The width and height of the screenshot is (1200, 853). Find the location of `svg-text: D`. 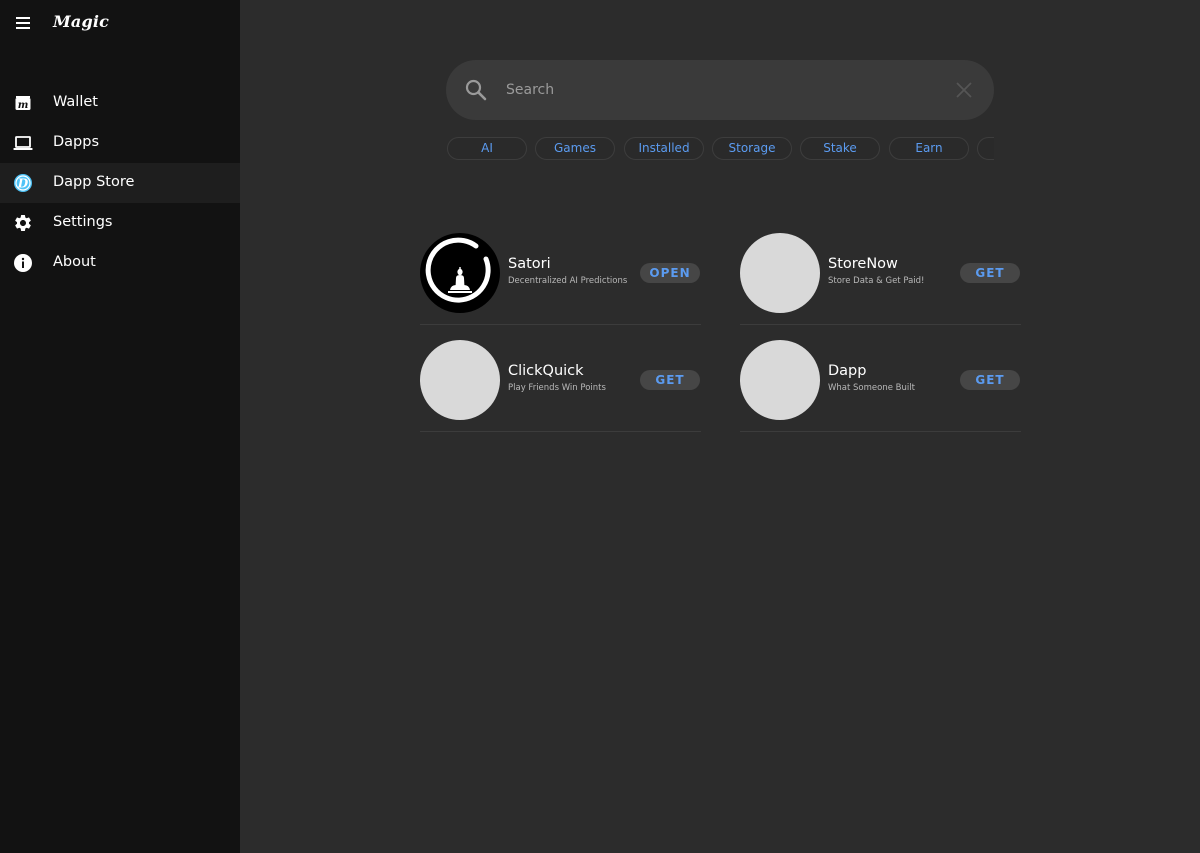

svg-text: D is located at coordinates (23, 184).